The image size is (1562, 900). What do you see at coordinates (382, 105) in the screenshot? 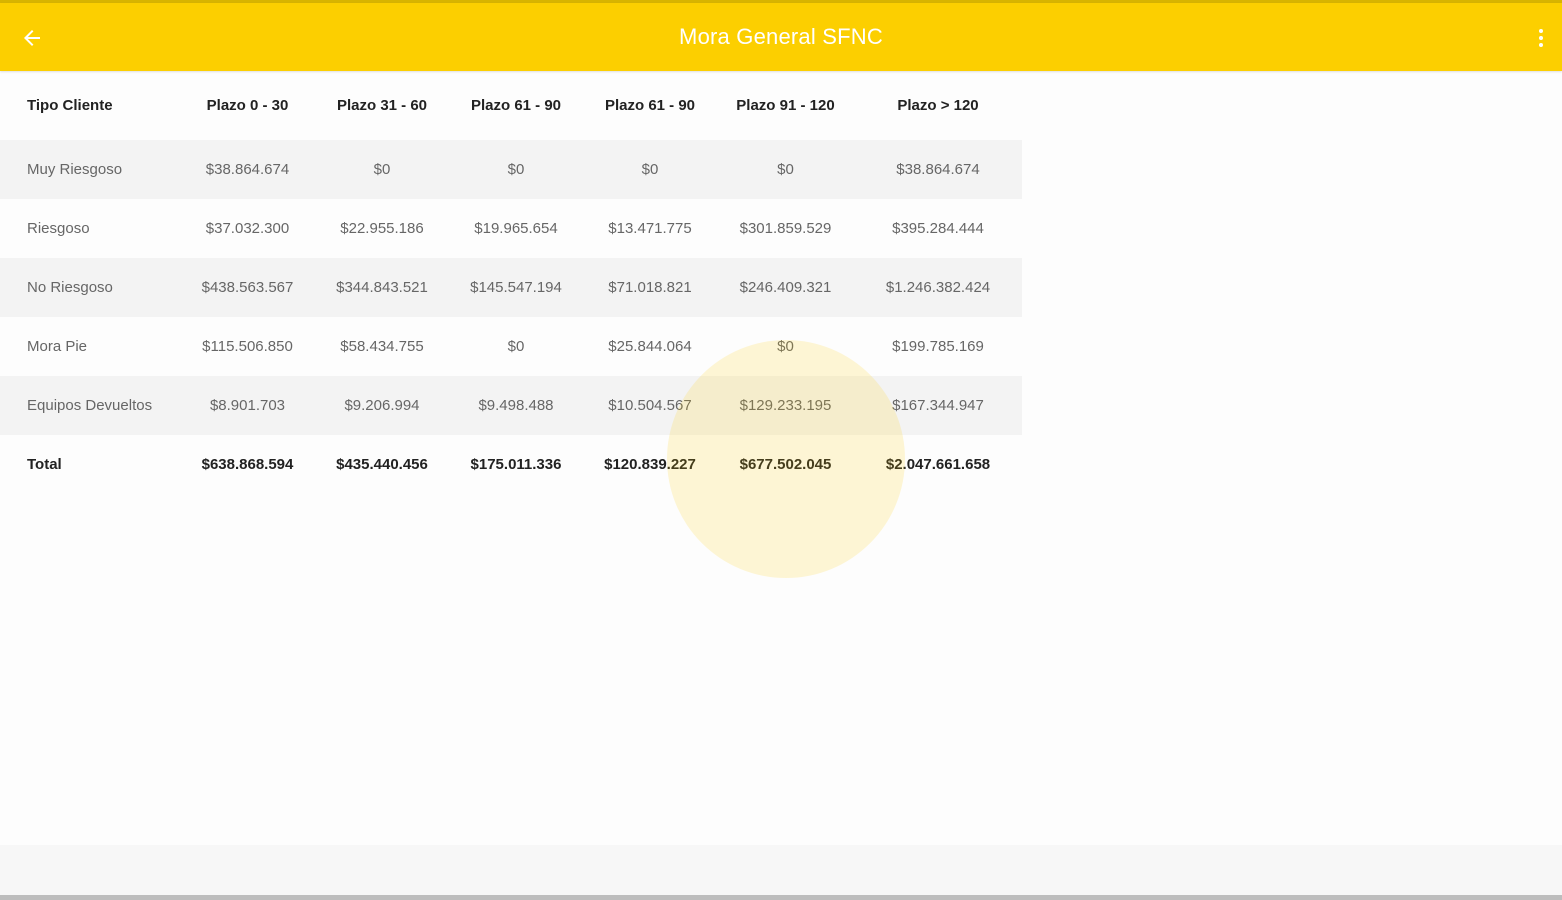
I see `header-plazo-31-60: Plazo 31 - 60` at bounding box center [382, 105].